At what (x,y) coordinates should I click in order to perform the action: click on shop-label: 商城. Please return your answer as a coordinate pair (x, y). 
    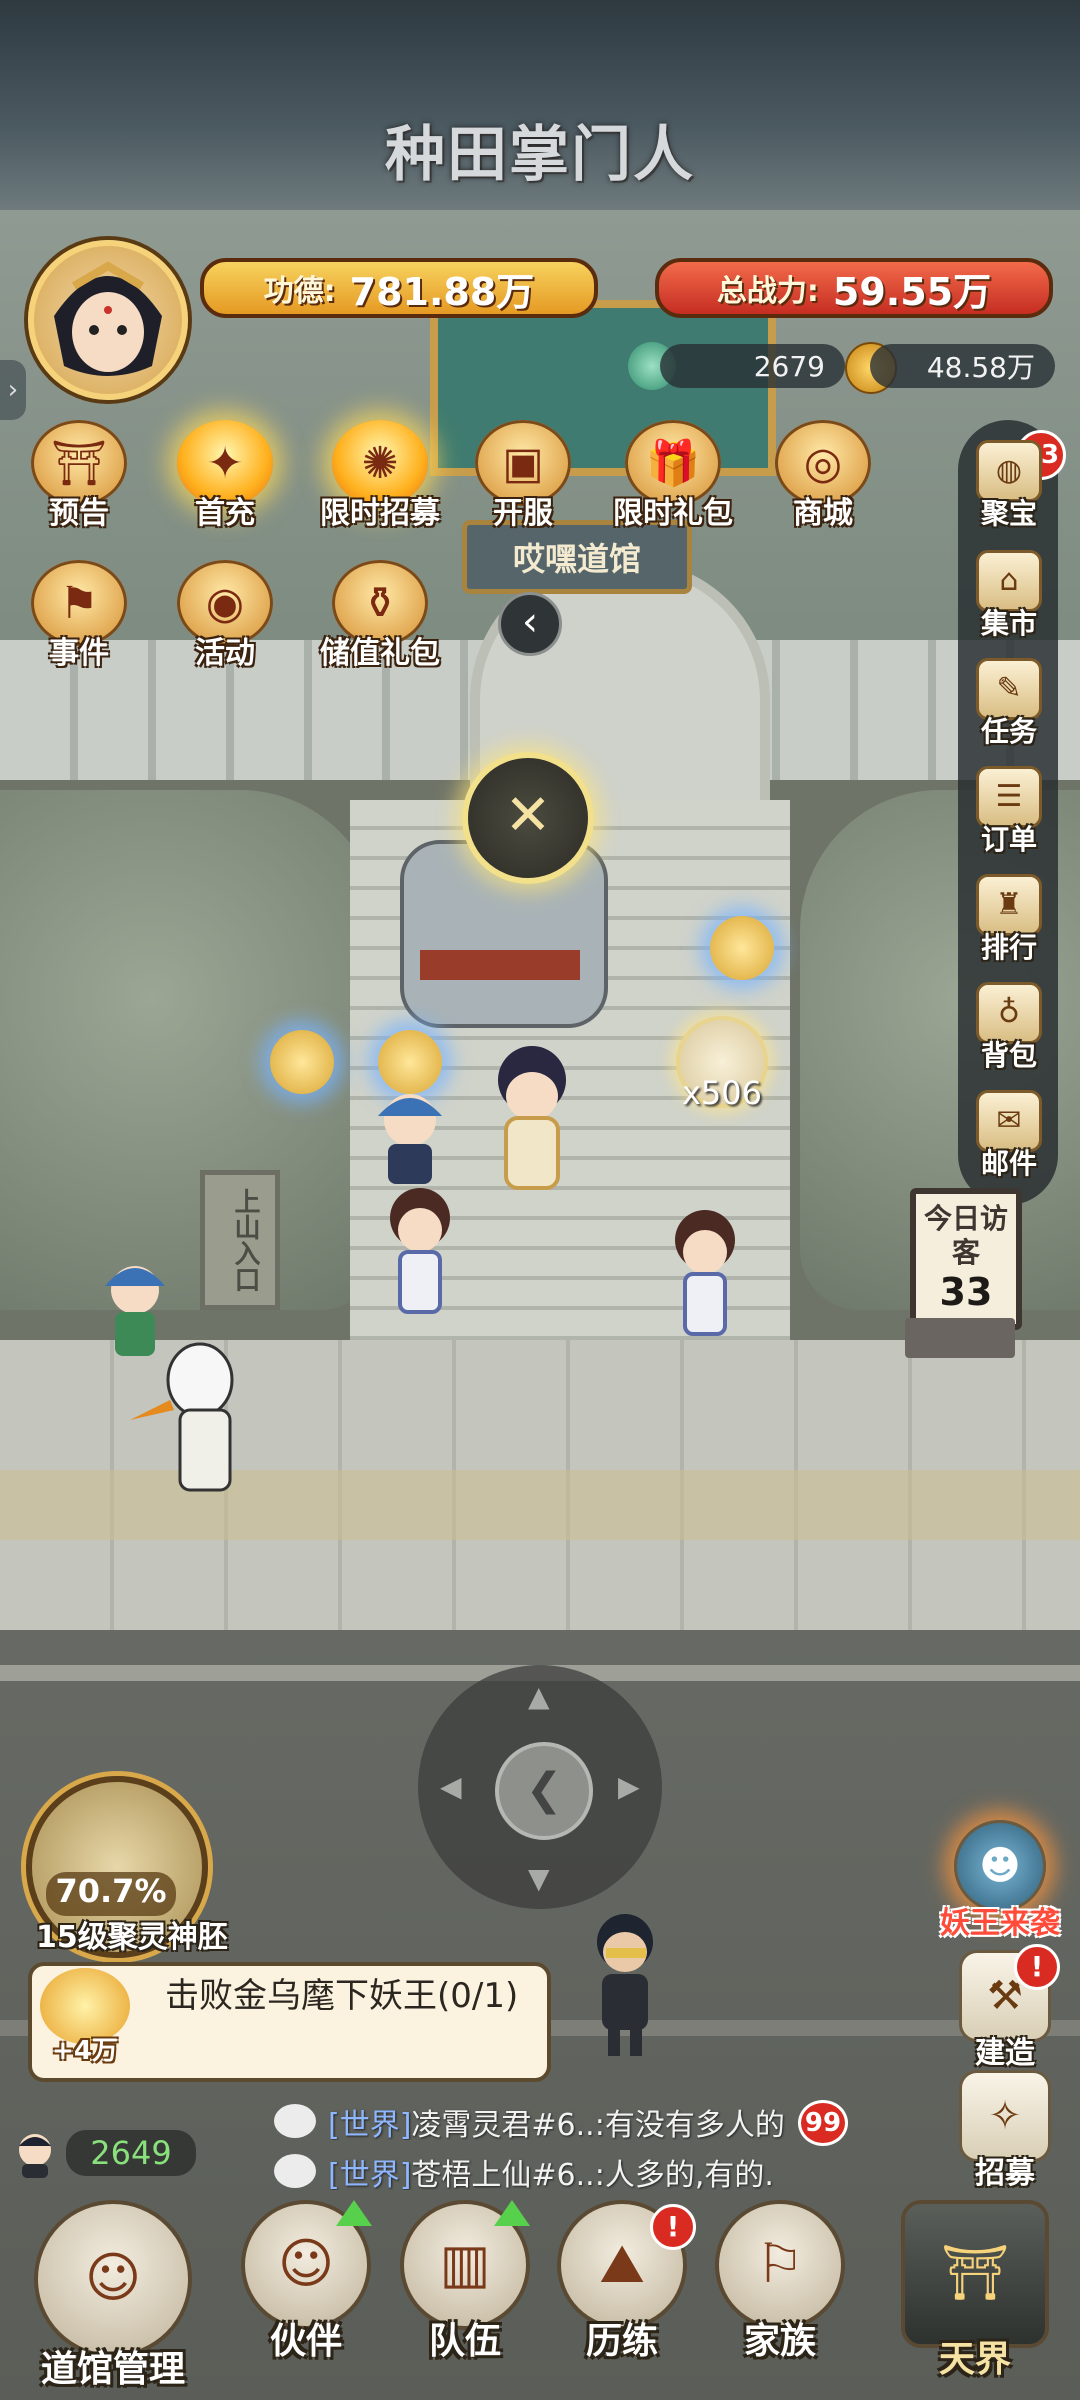
    Looking at the image, I should click on (823, 513).